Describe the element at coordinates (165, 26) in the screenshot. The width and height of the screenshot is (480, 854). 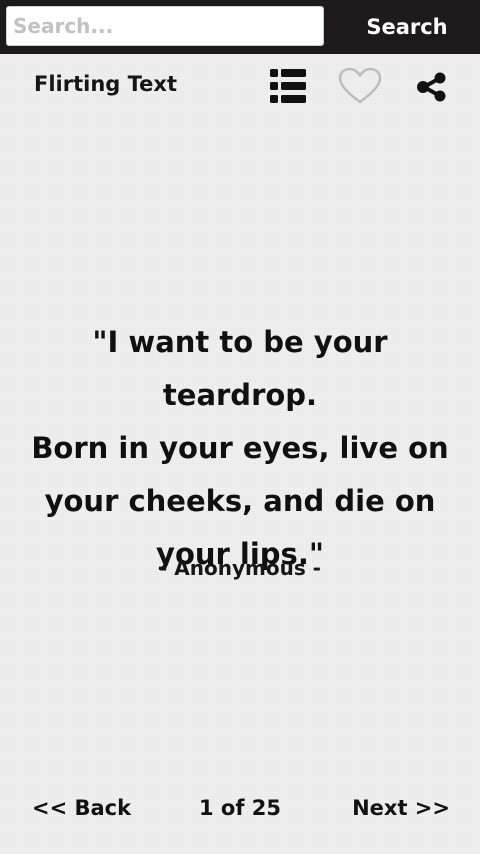
I see `search-input` at that location.